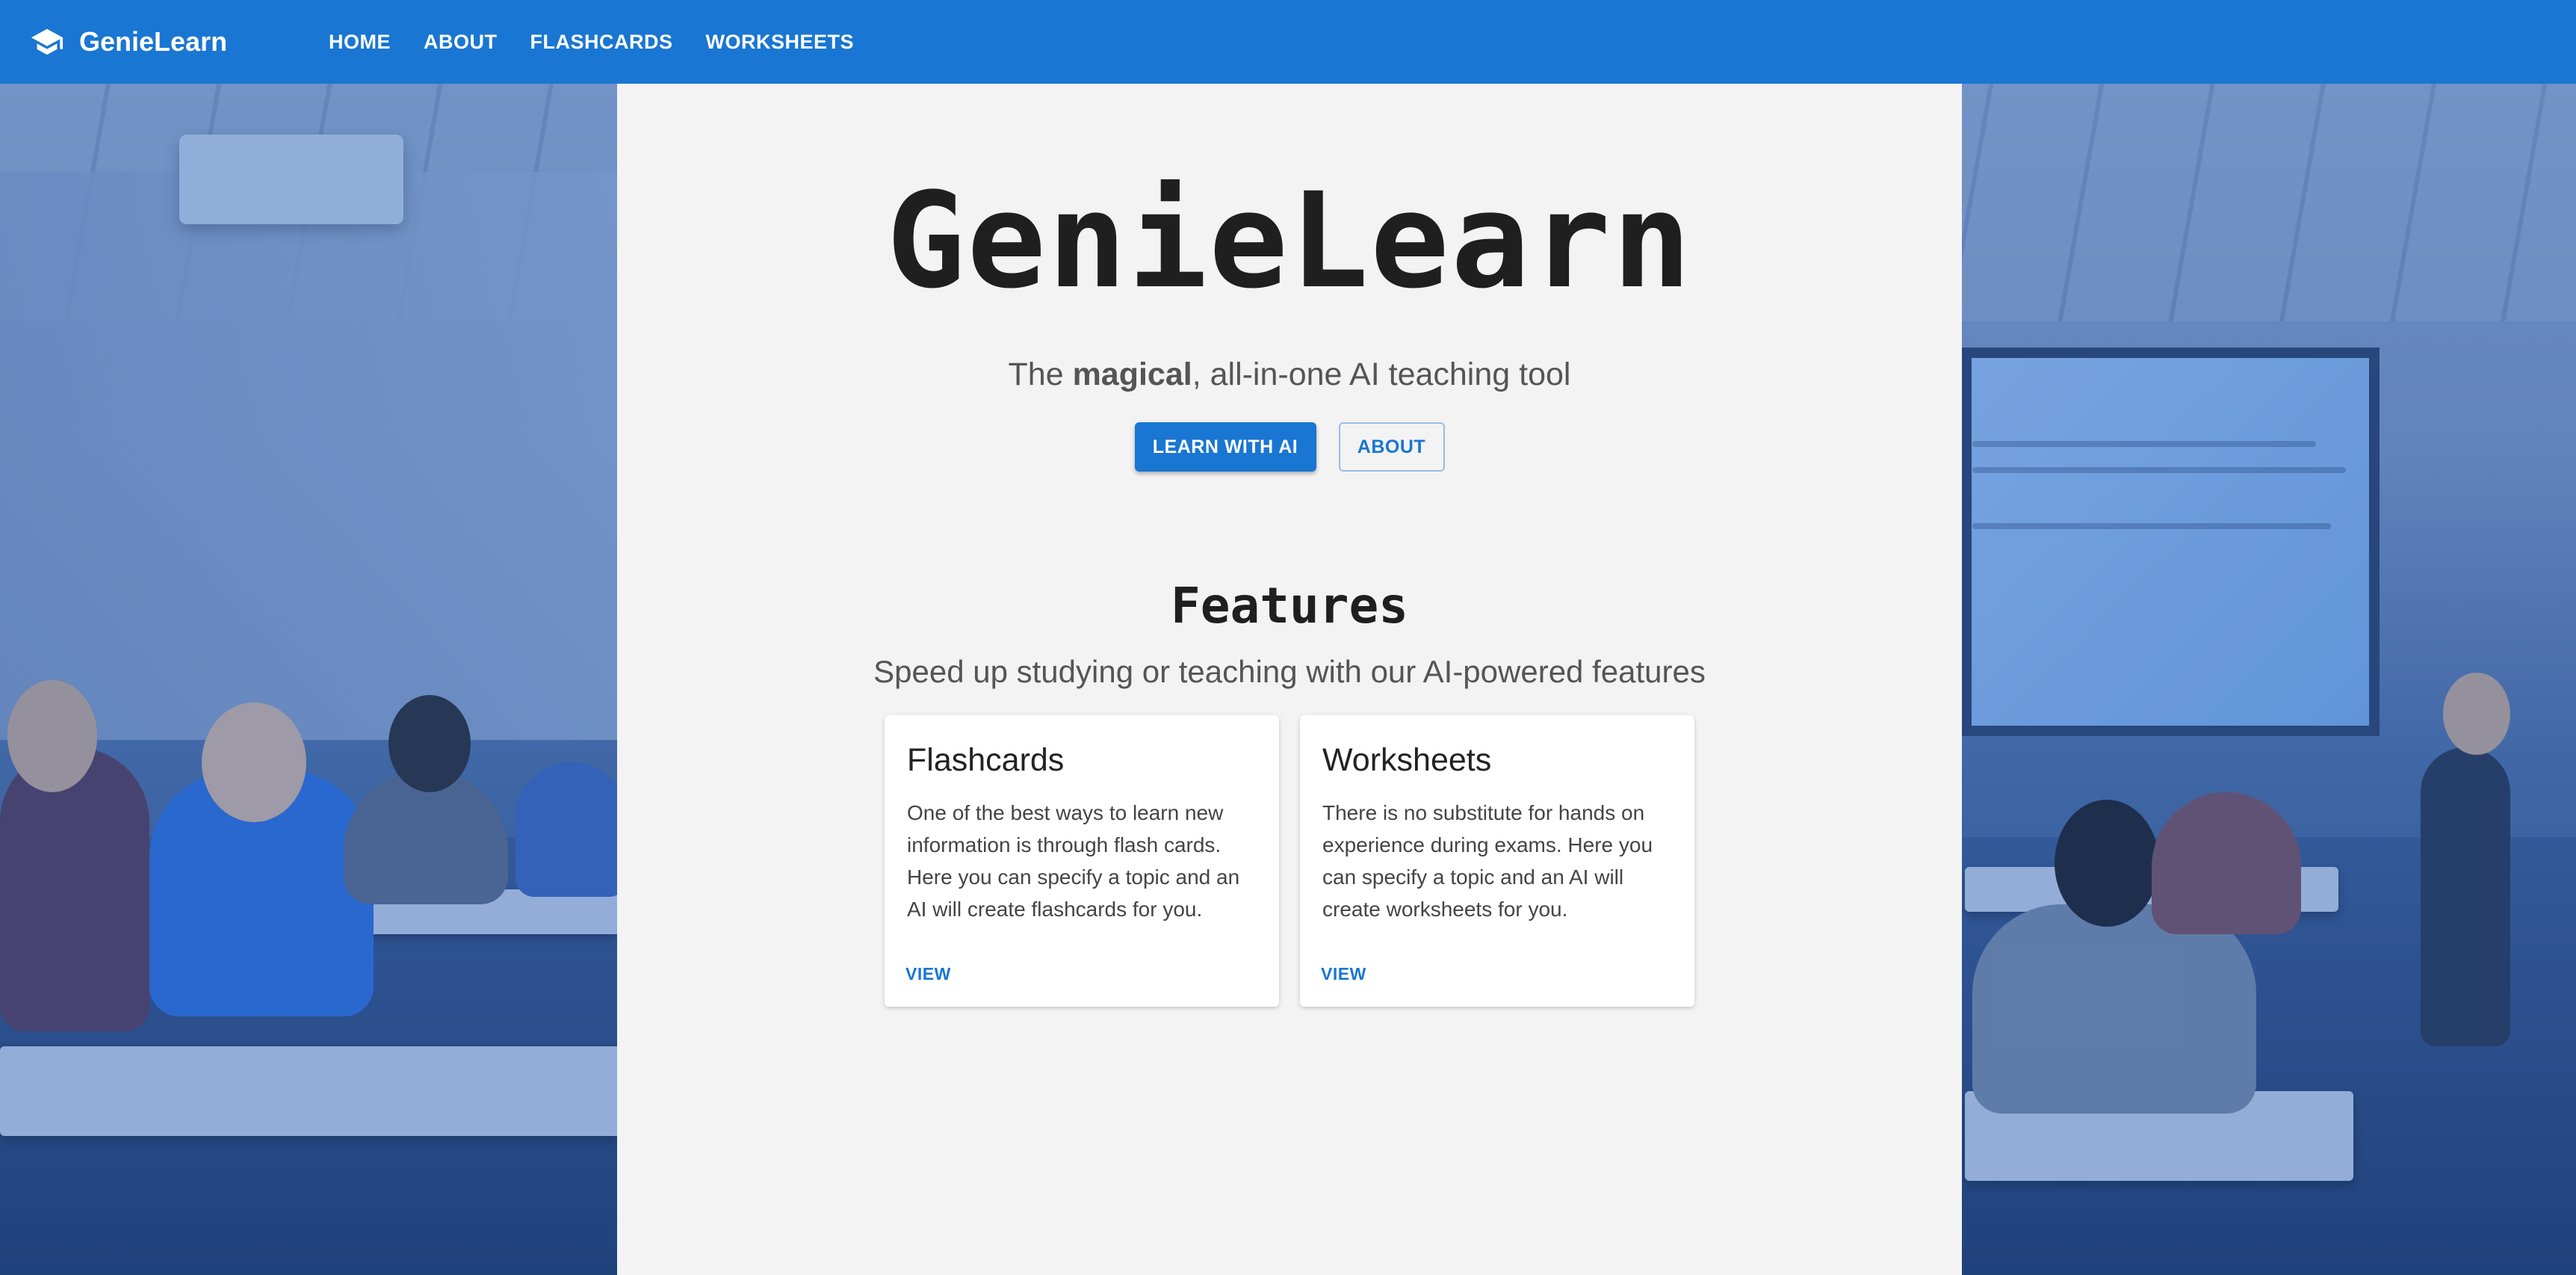  I want to click on learn-with-ai-button: LEARN WITH AI, so click(1225, 447).